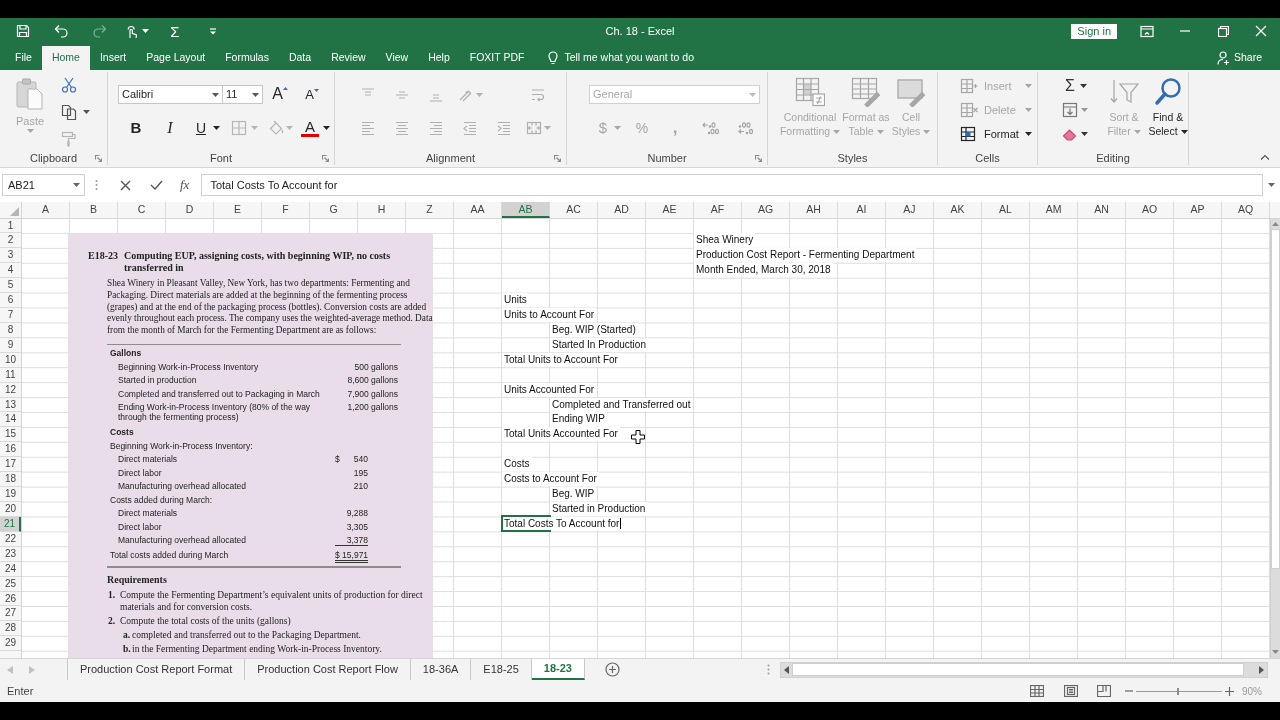 The height and width of the screenshot is (720, 1280). I want to click on row-header: 28, so click(10, 629).